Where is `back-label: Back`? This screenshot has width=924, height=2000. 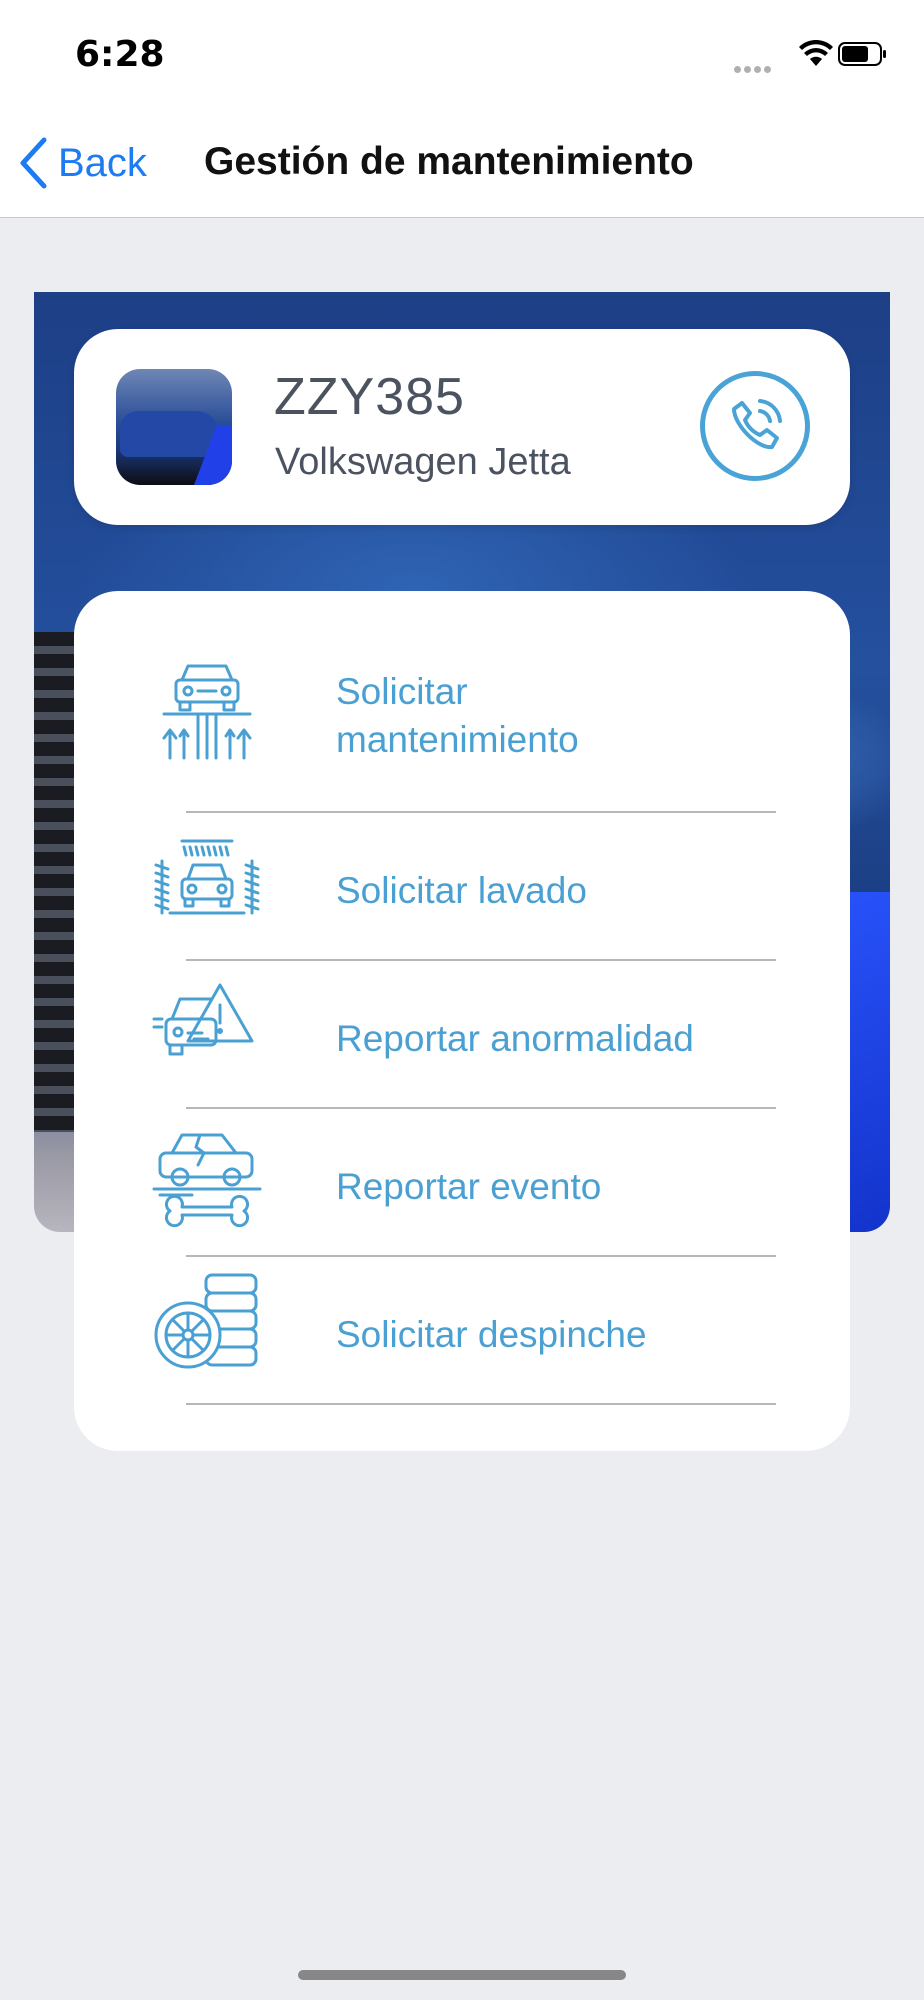
back-label: Back is located at coordinates (102, 162).